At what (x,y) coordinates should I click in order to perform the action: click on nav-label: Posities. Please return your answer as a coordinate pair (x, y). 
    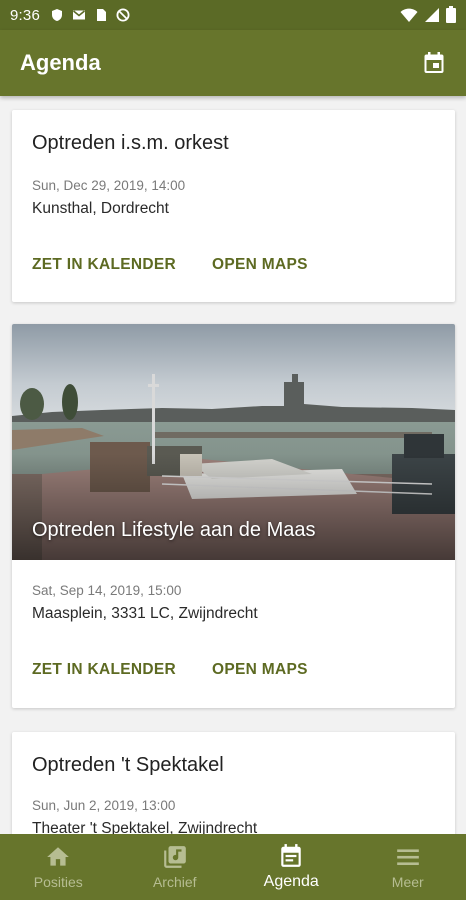
    Looking at the image, I should click on (58, 882).